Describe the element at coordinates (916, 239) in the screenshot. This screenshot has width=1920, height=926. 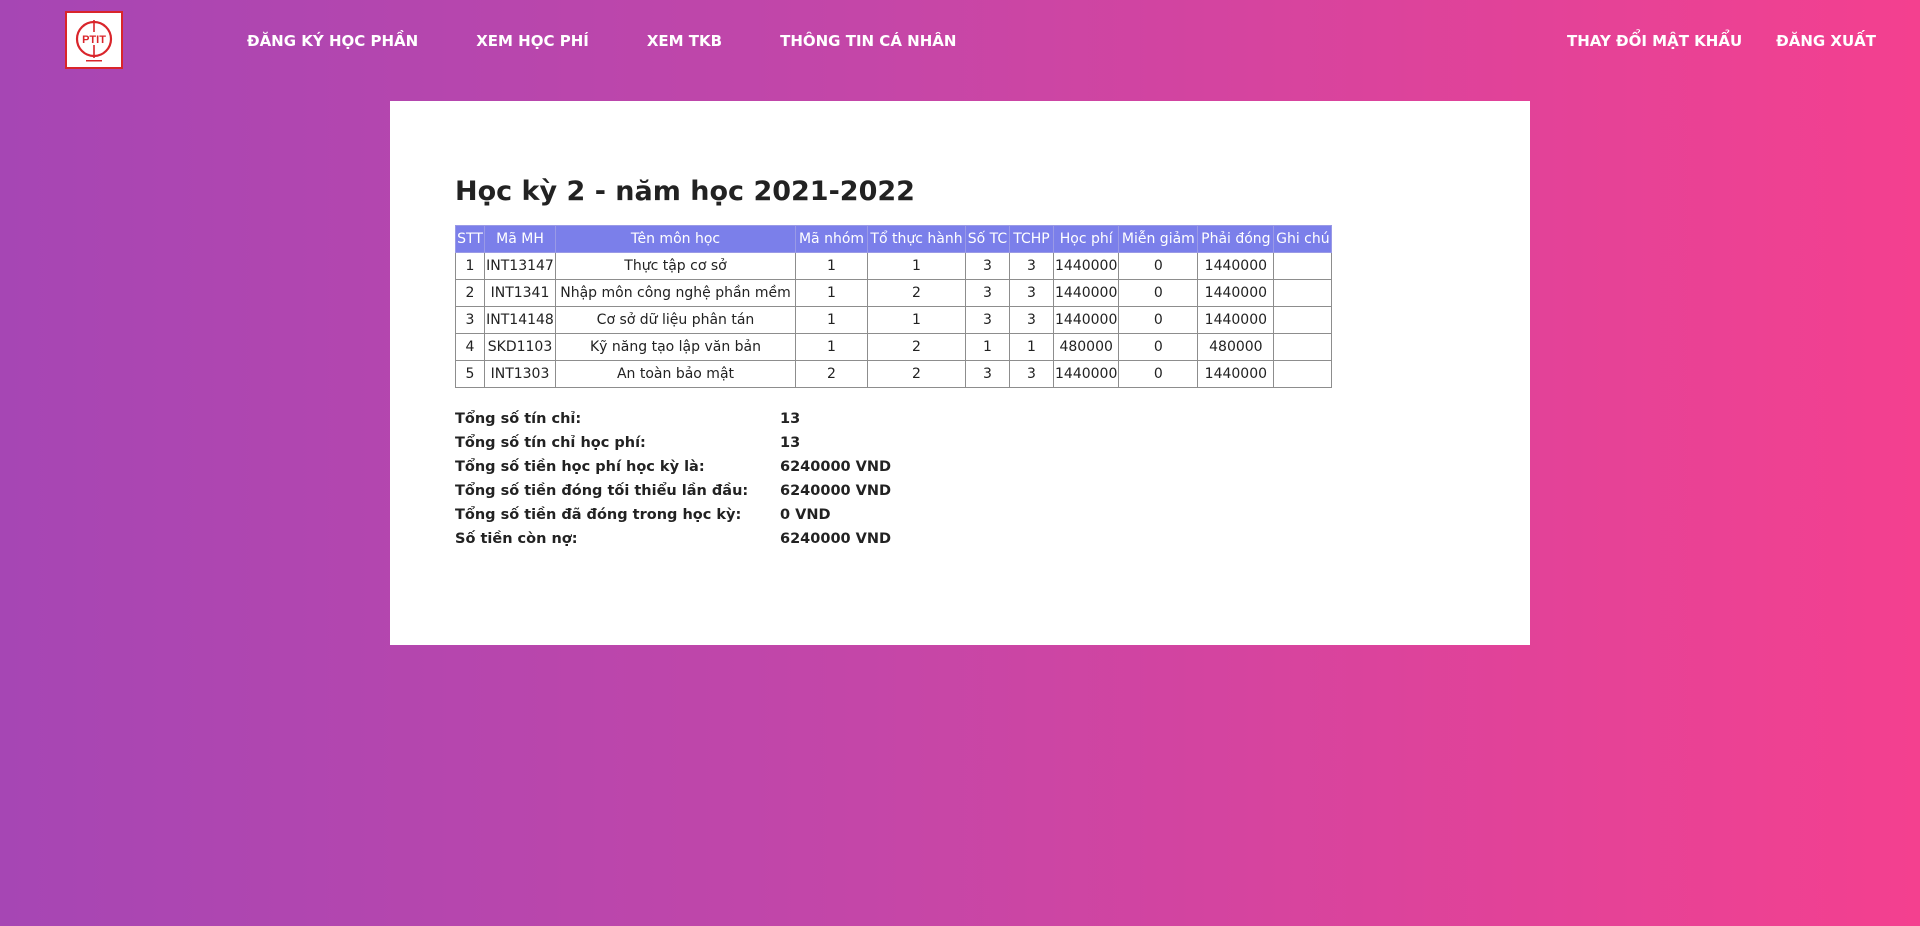
I see `col-header-to-thuc-hanh: Tổ thực hành` at that location.